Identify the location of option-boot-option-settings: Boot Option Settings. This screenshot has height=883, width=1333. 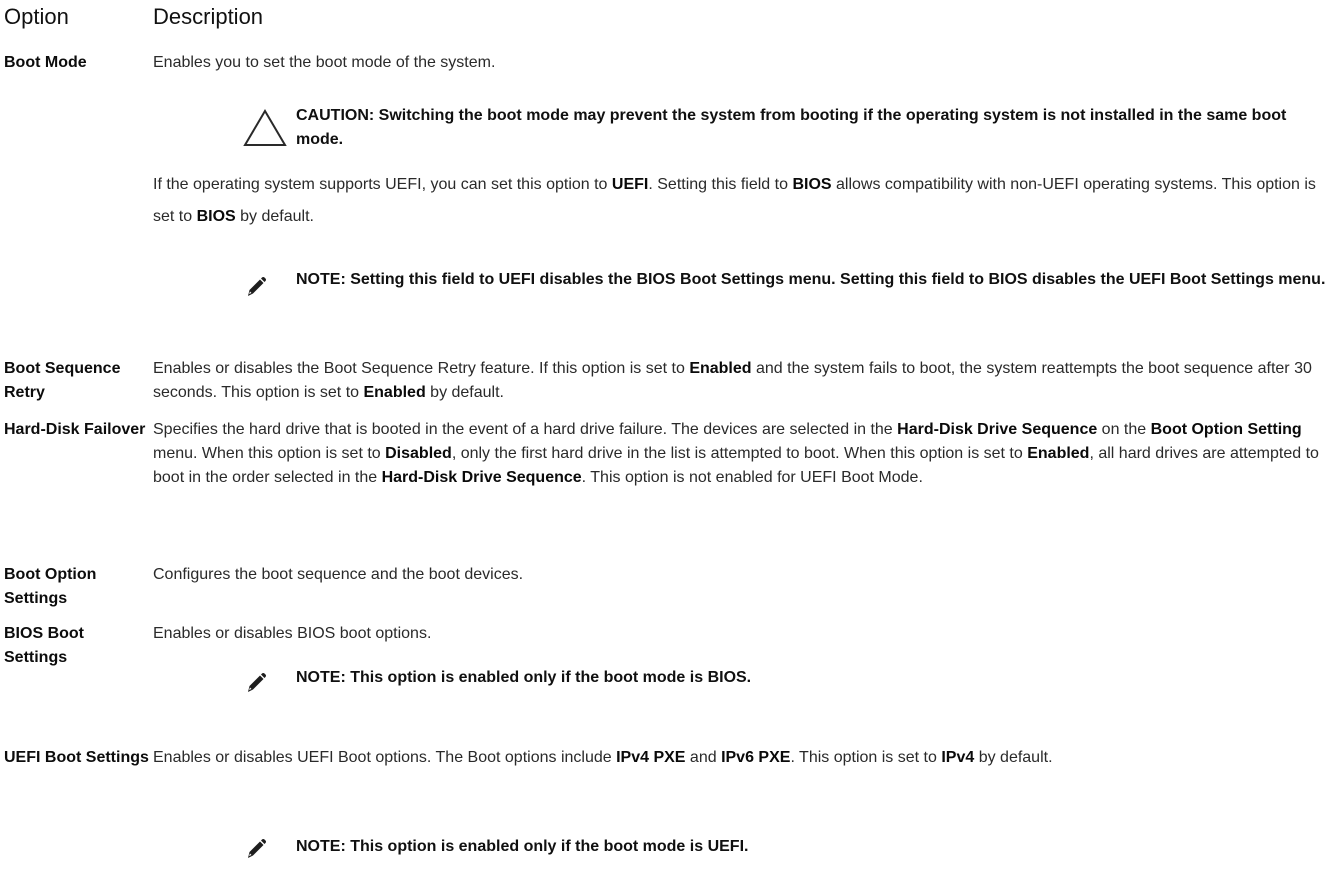
(50, 586).